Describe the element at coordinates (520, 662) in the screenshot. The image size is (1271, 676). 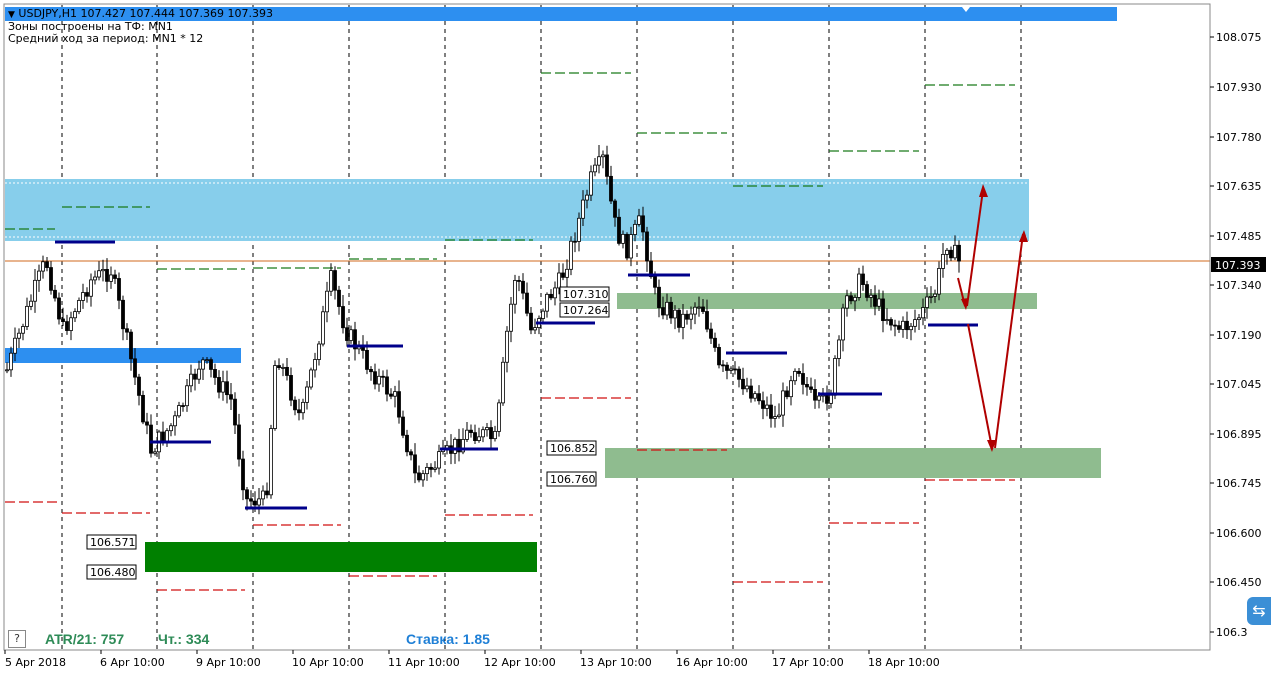
I see `time-label: 12 Apr 10:00` at that location.